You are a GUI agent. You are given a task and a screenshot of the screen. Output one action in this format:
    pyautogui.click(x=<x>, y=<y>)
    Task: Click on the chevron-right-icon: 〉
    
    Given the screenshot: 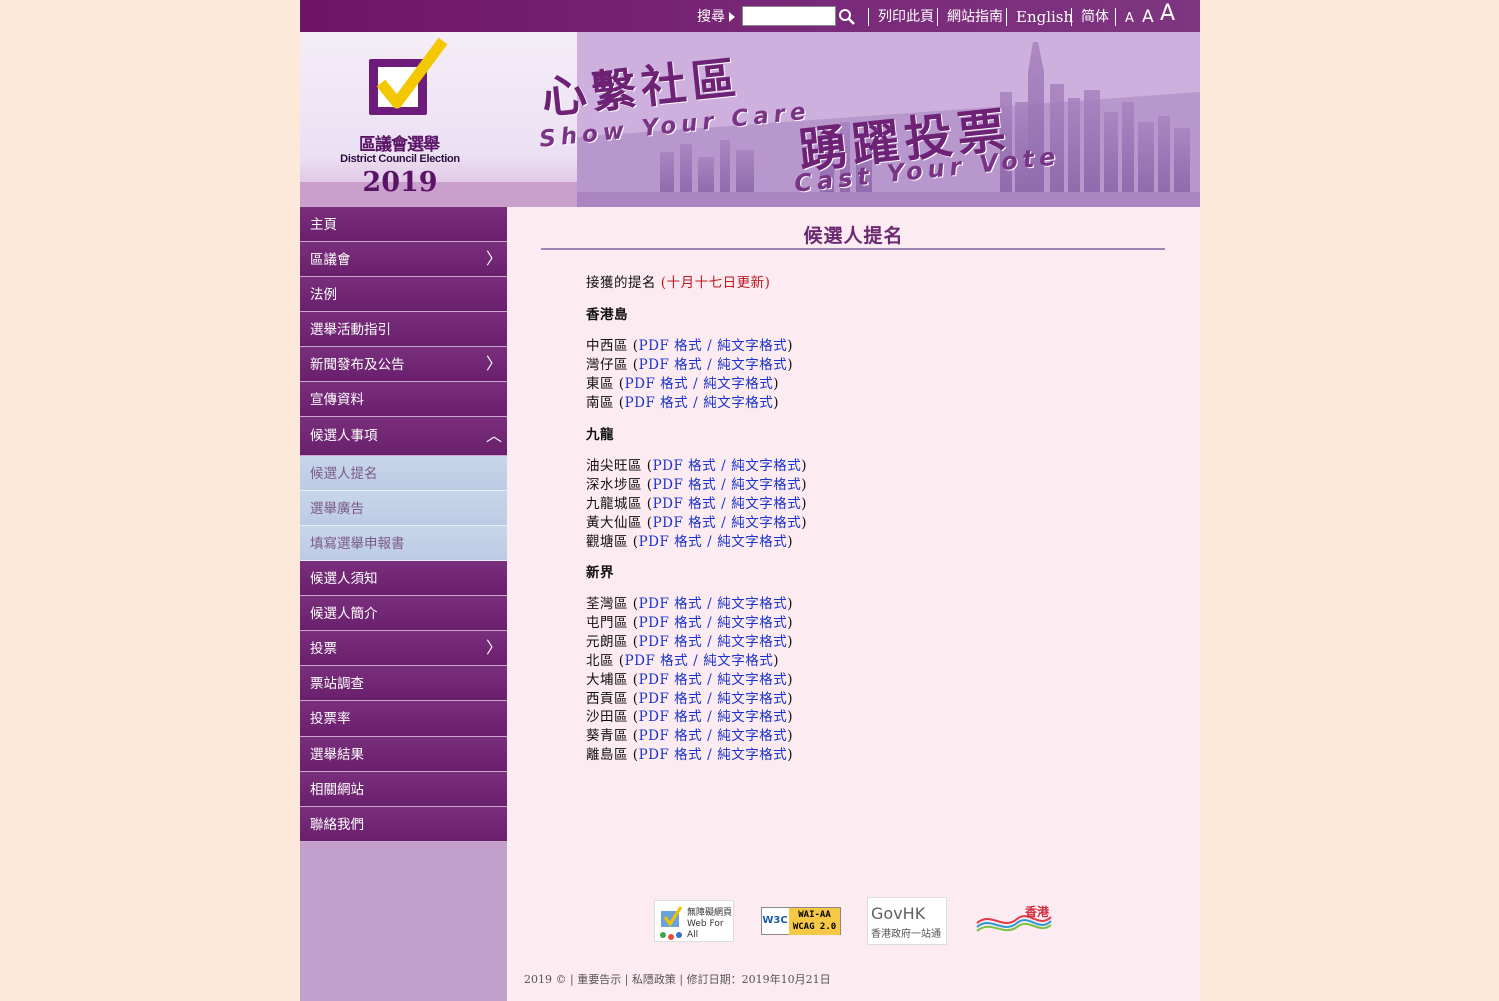 What is the action you would take?
    pyautogui.click(x=494, y=647)
    